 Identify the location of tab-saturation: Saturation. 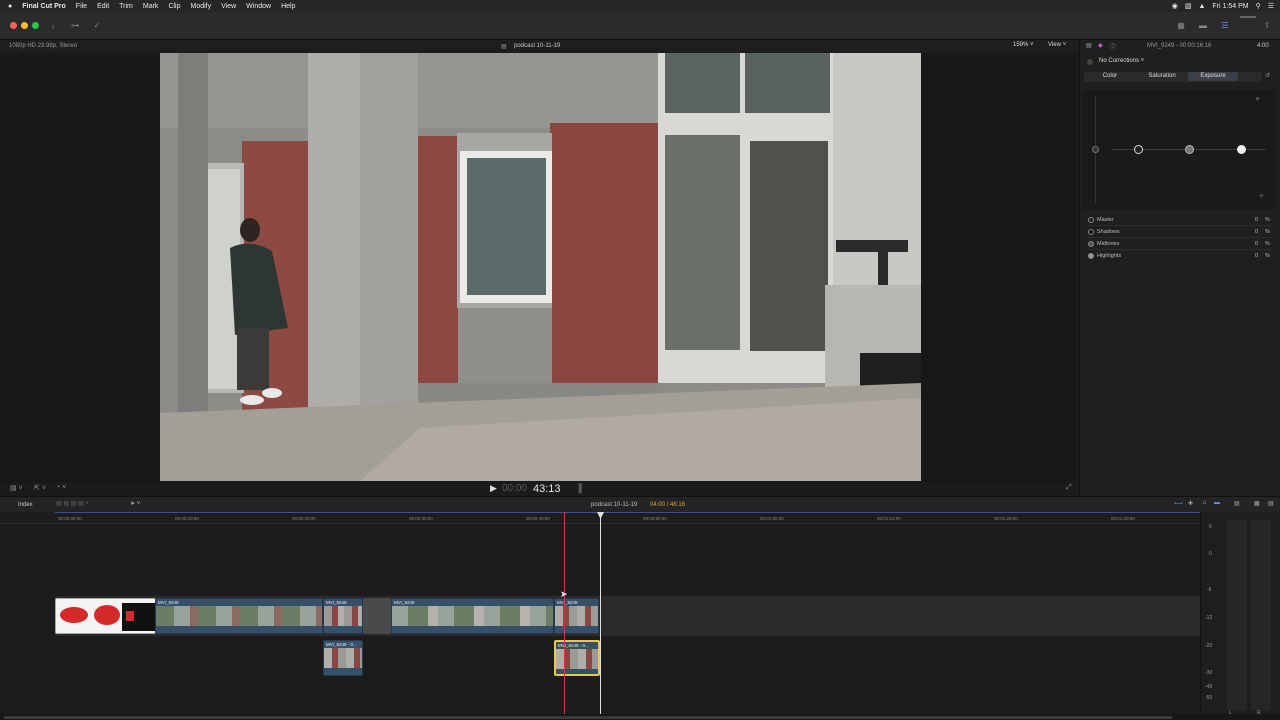
(1162, 76).